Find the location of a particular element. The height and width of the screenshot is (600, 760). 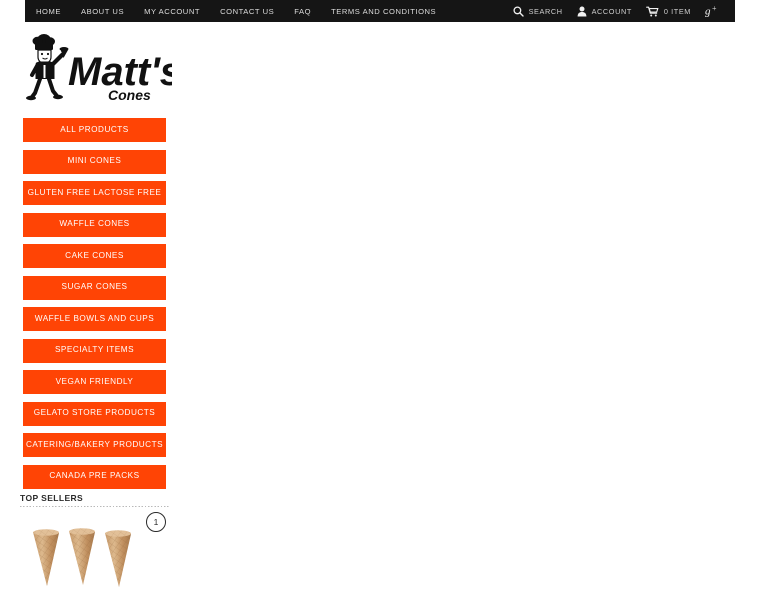

category-all-products: ALL PRODUCTS is located at coordinates (94, 130).